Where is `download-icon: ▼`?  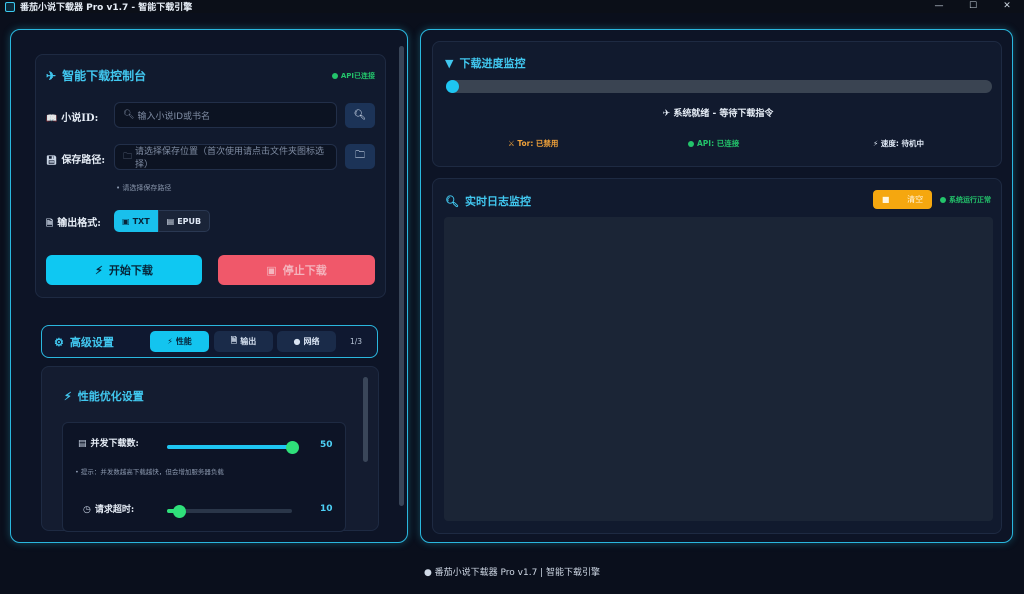
download-icon: ▼ is located at coordinates (449, 63).